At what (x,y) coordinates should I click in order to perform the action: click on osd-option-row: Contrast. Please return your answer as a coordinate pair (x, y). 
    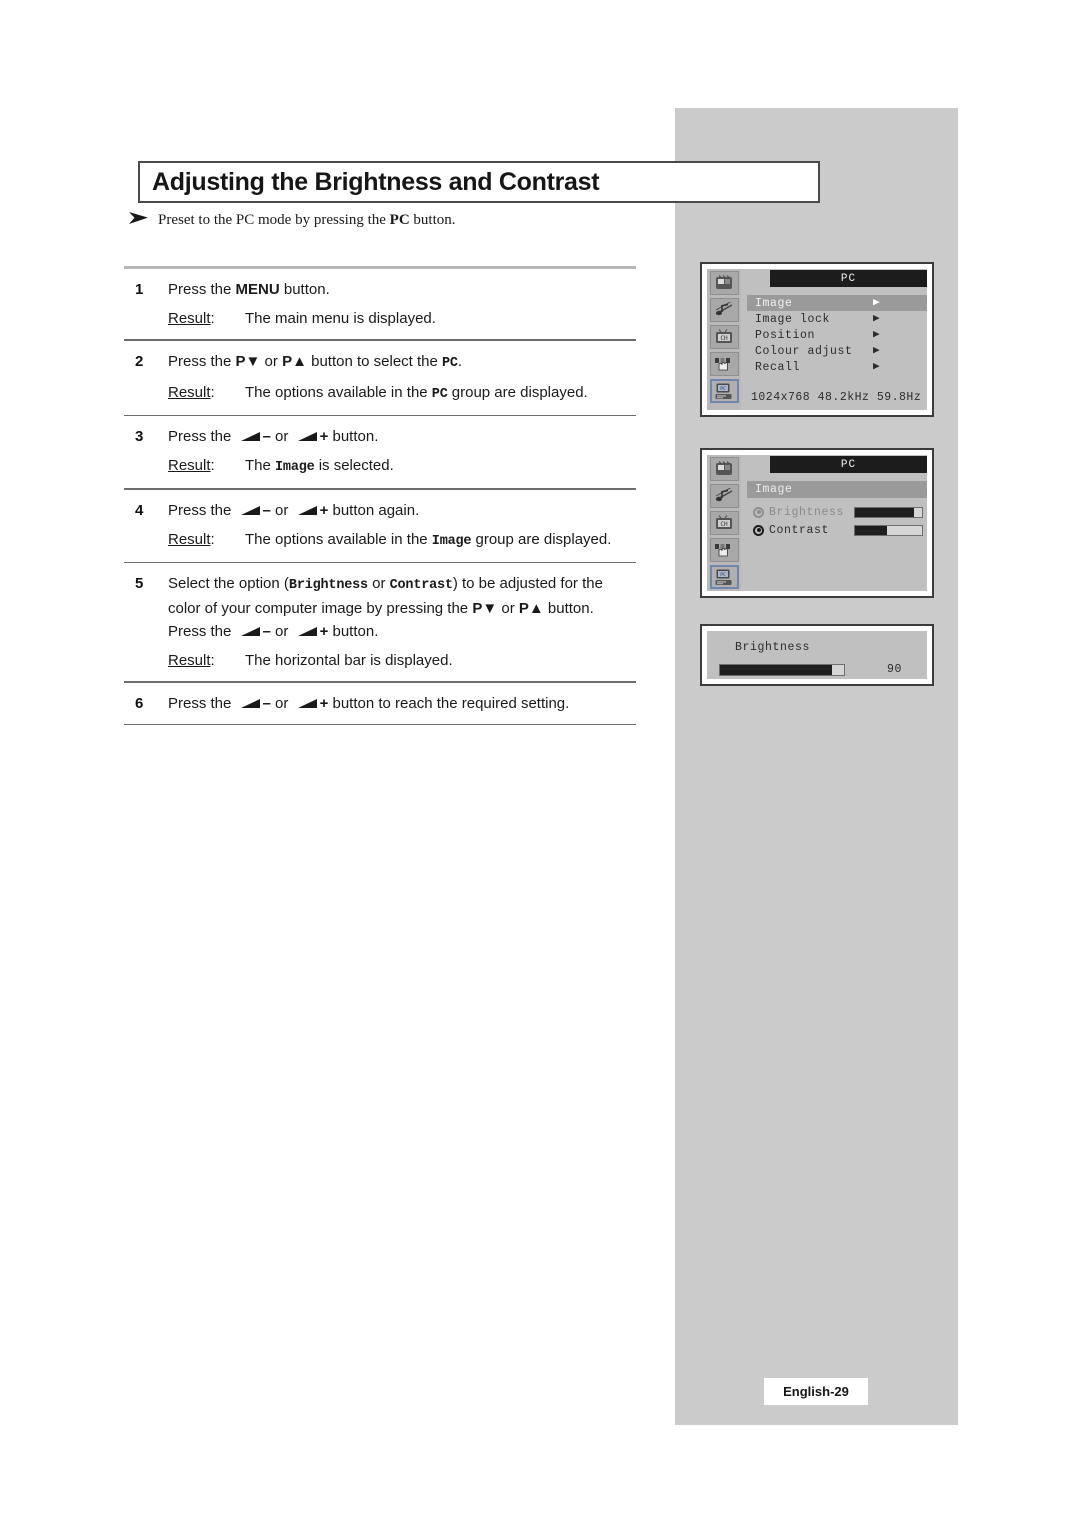
    Looking at the image, I should click on (838, 530).